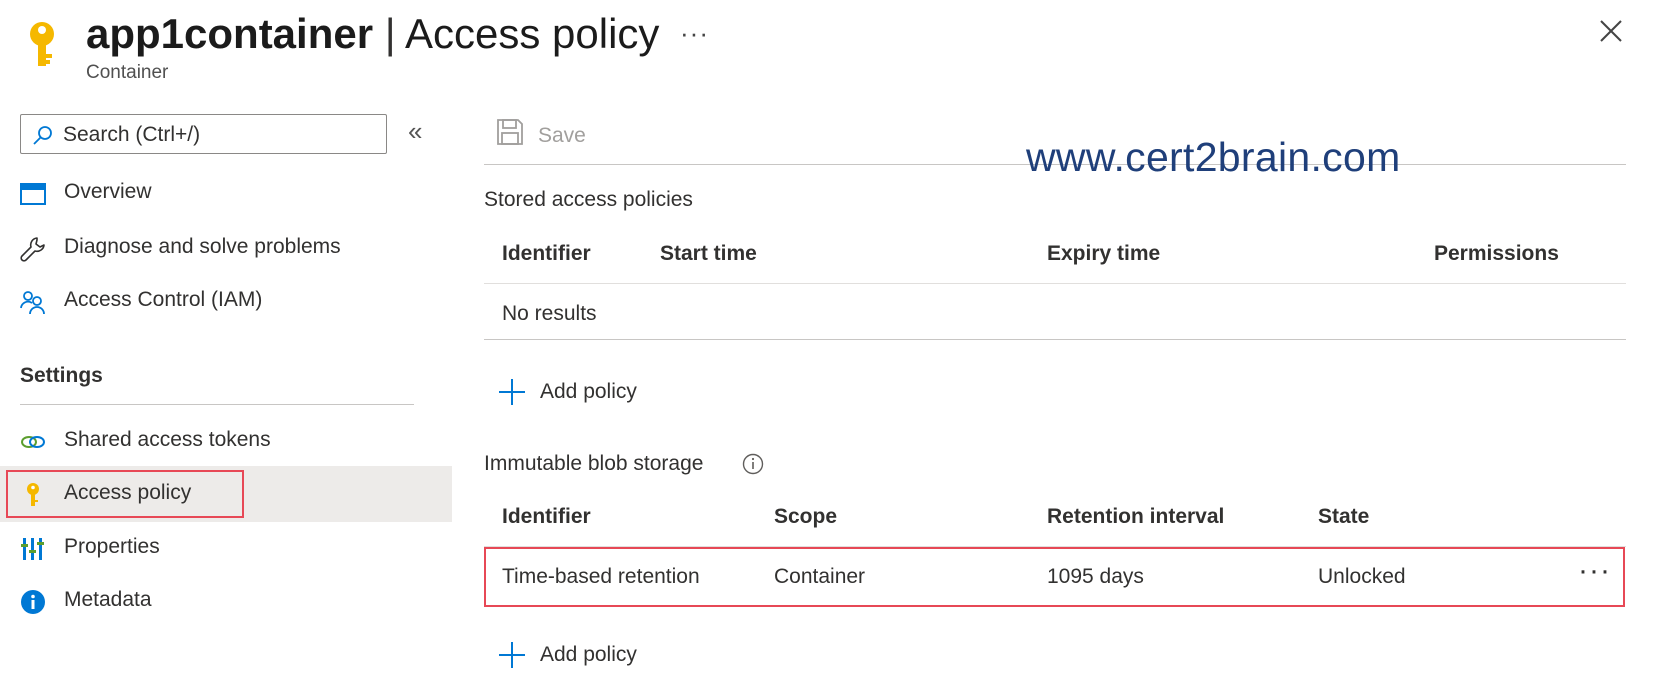 This screenshot has height=699, width=1653. What do you see at coordinates (694, 33) in the screenshot?
I see `more-options-button: ···` at bounding box center [694, 33].